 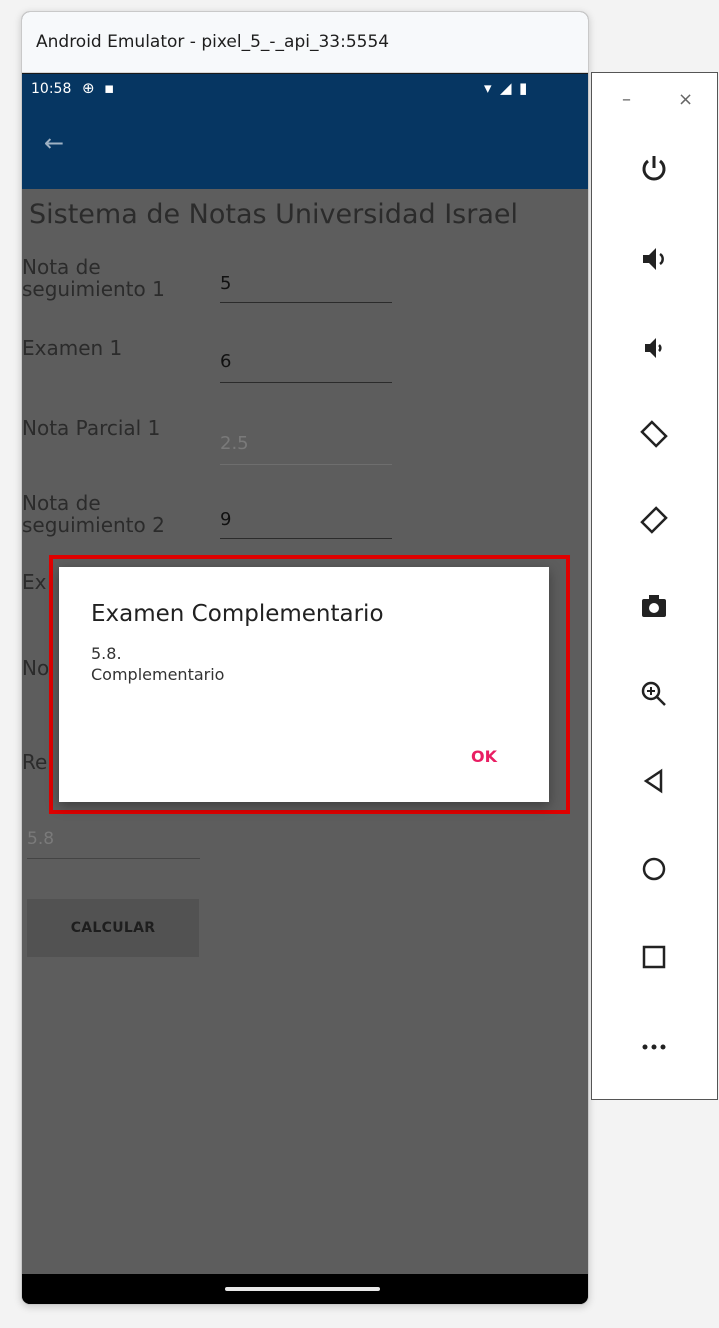 What do you see at coordinates (237, 614) in the screenshot?
I see `dialog-title: Examen Complementario` at bounding box center [237, 614].